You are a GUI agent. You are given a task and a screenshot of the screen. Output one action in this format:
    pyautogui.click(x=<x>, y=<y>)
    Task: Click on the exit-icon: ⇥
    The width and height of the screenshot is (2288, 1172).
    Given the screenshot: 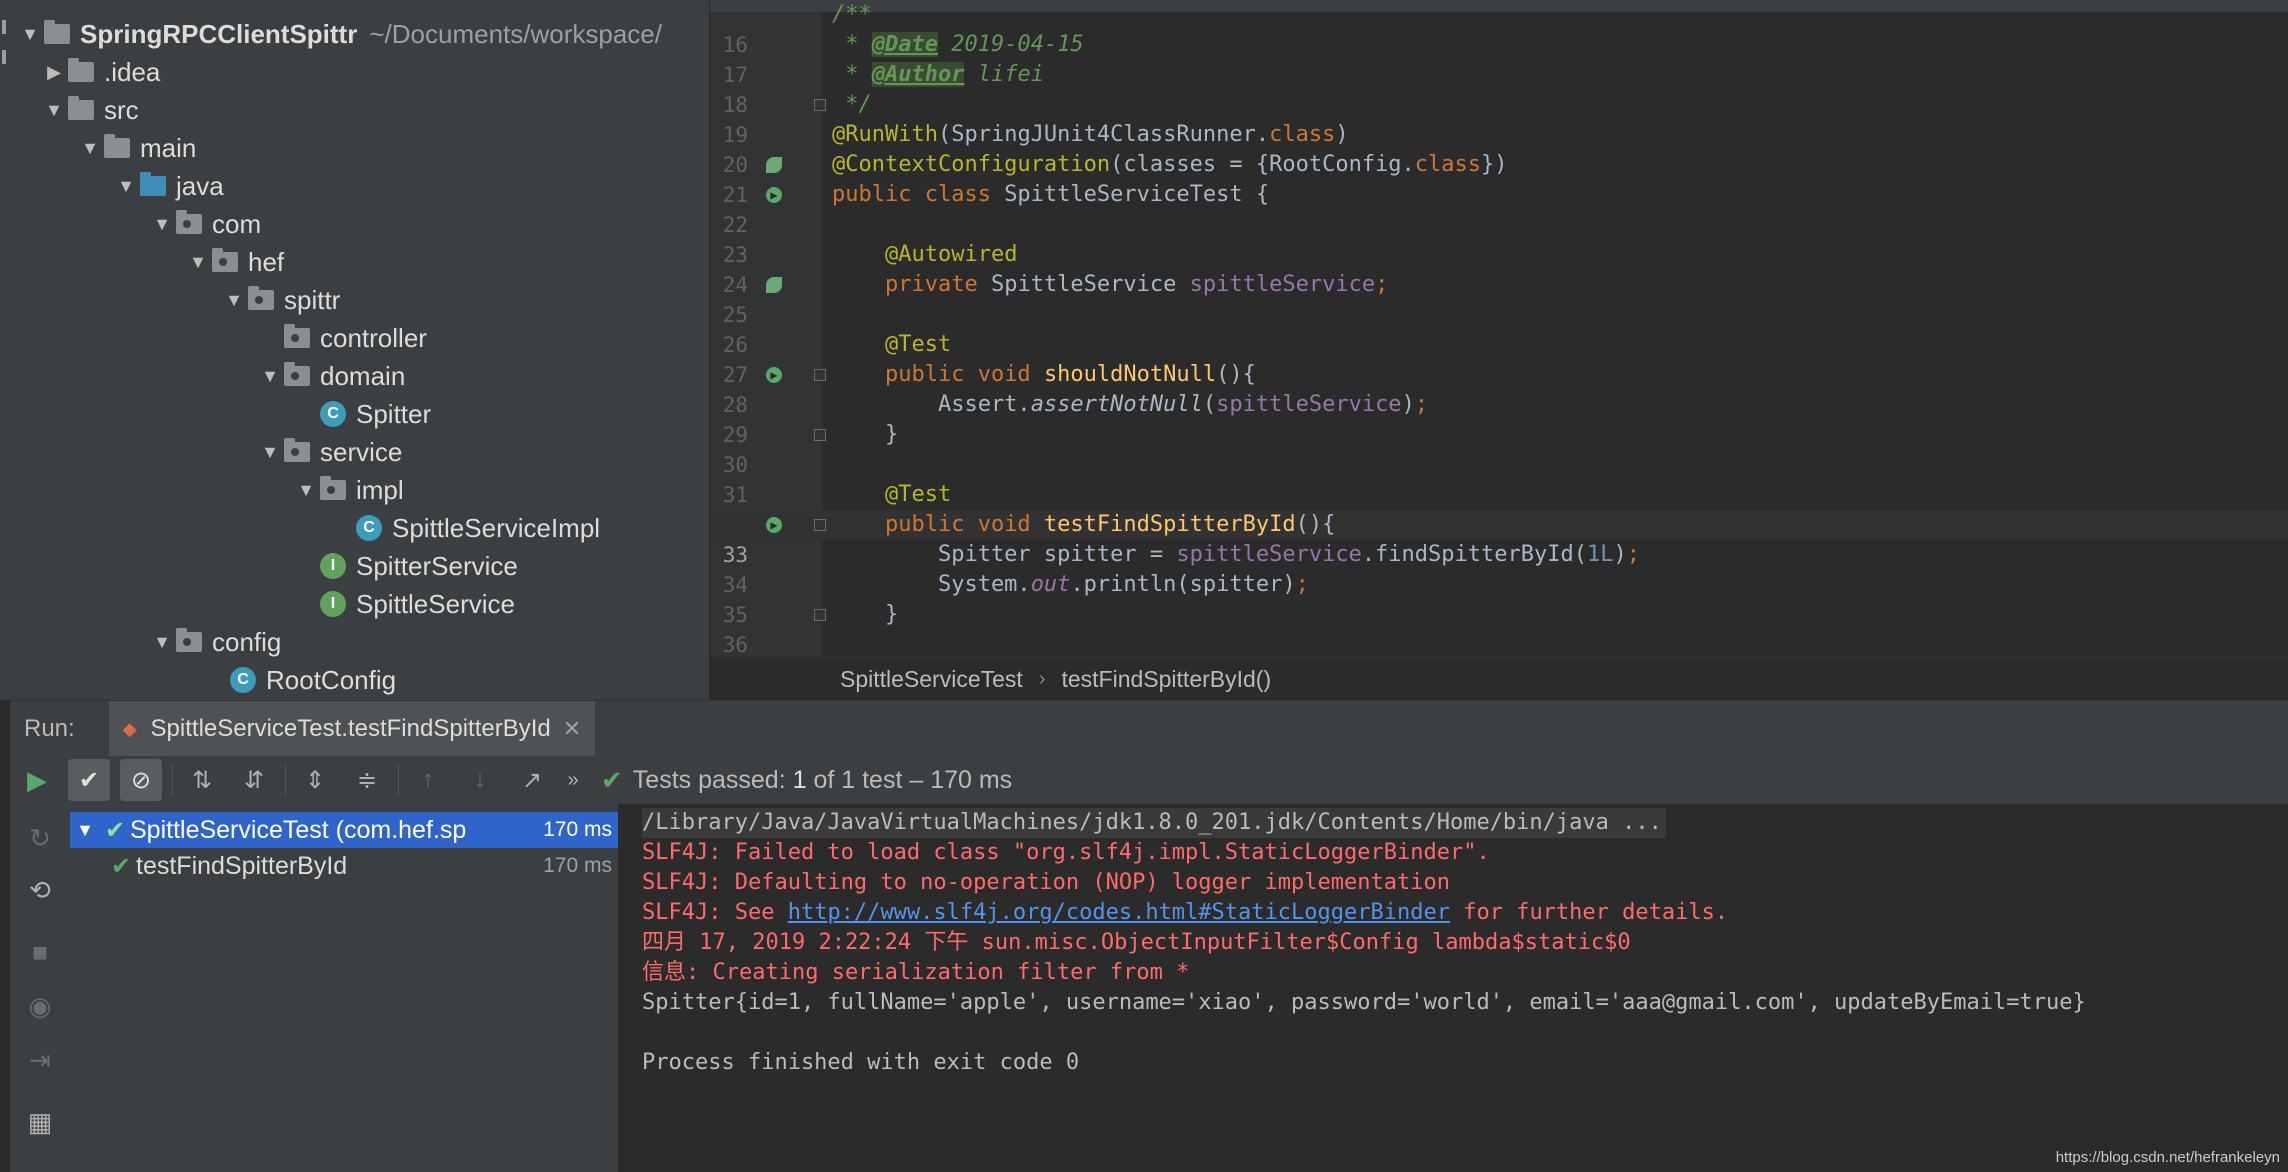 What is the action you would take?
    pyautogui.click(x=40, y=1060)
    